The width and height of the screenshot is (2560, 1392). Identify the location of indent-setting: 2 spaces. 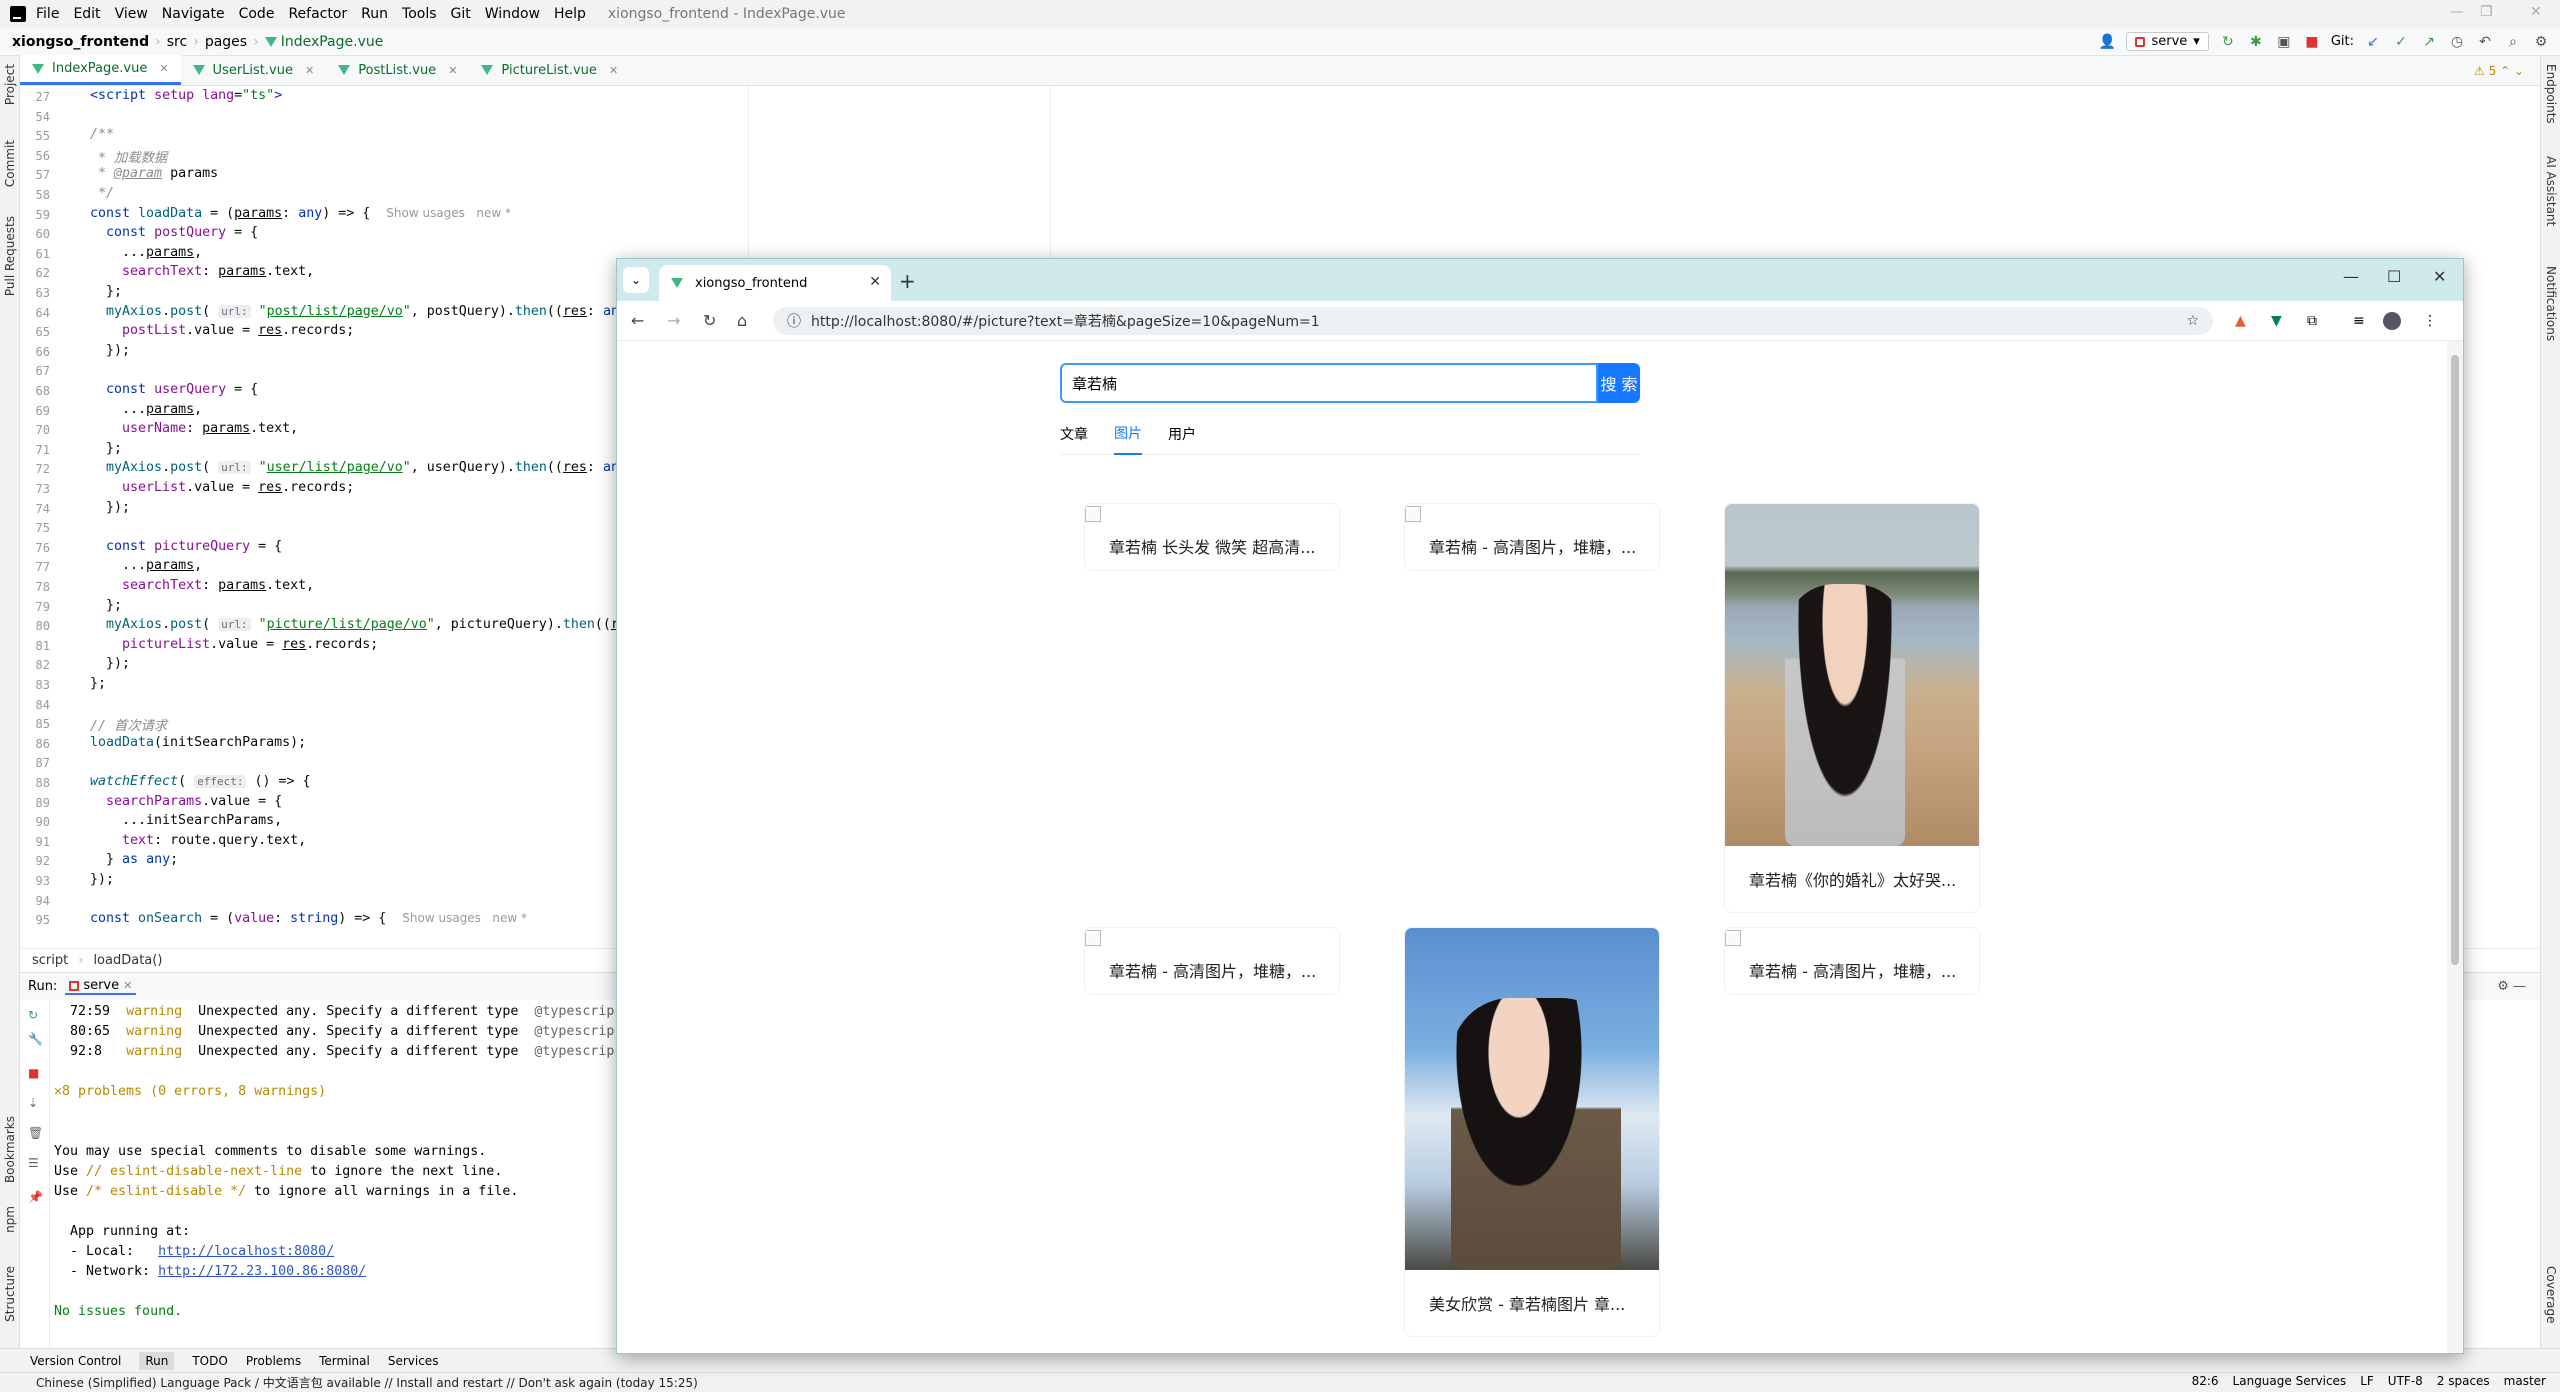
(2463, 1381).